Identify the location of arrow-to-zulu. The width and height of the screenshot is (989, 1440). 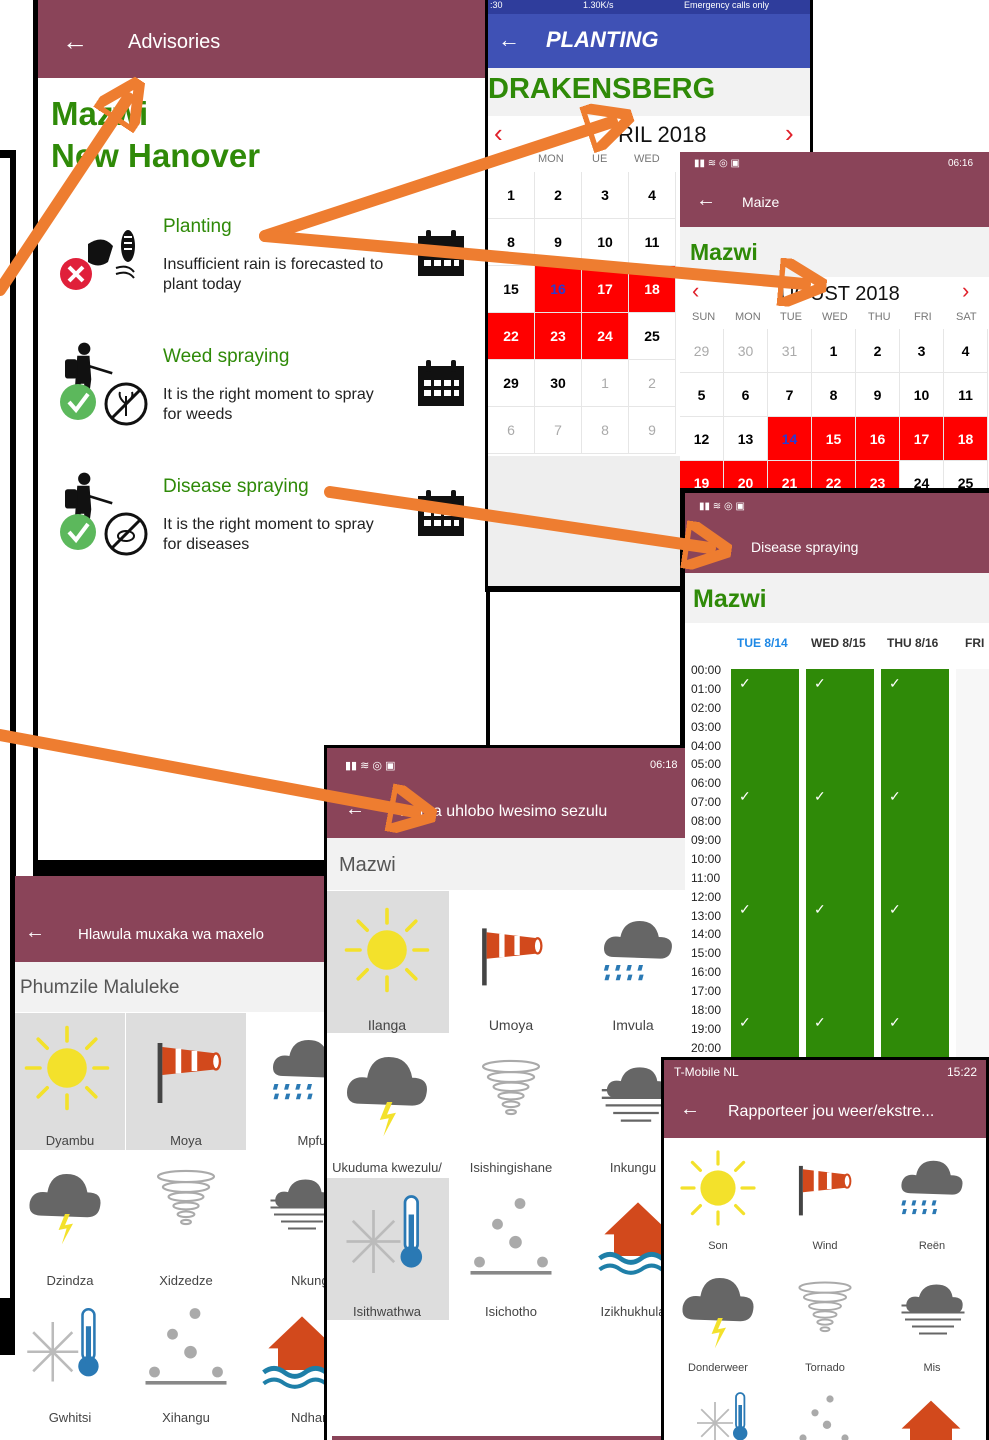
(207, 770).